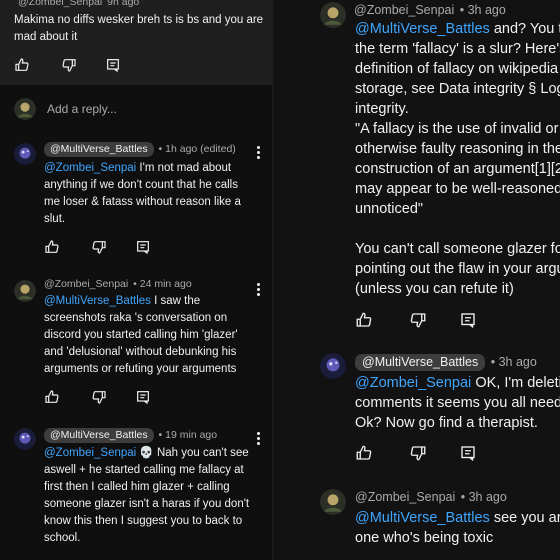  Describe the element at coordinates (140, 369) in the screenshot. I see `reply-line: arguments or refuting your arguments` at that location.